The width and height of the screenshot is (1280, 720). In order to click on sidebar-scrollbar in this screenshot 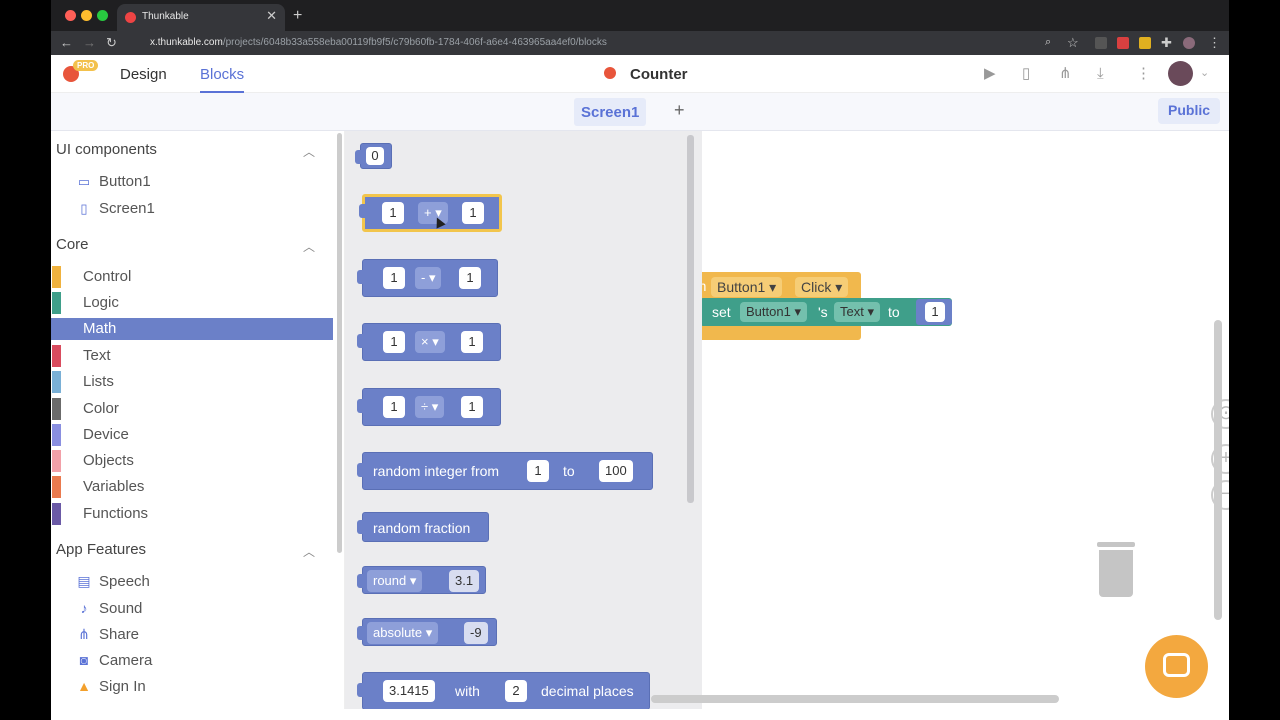, I will do `click(339, 343)`.